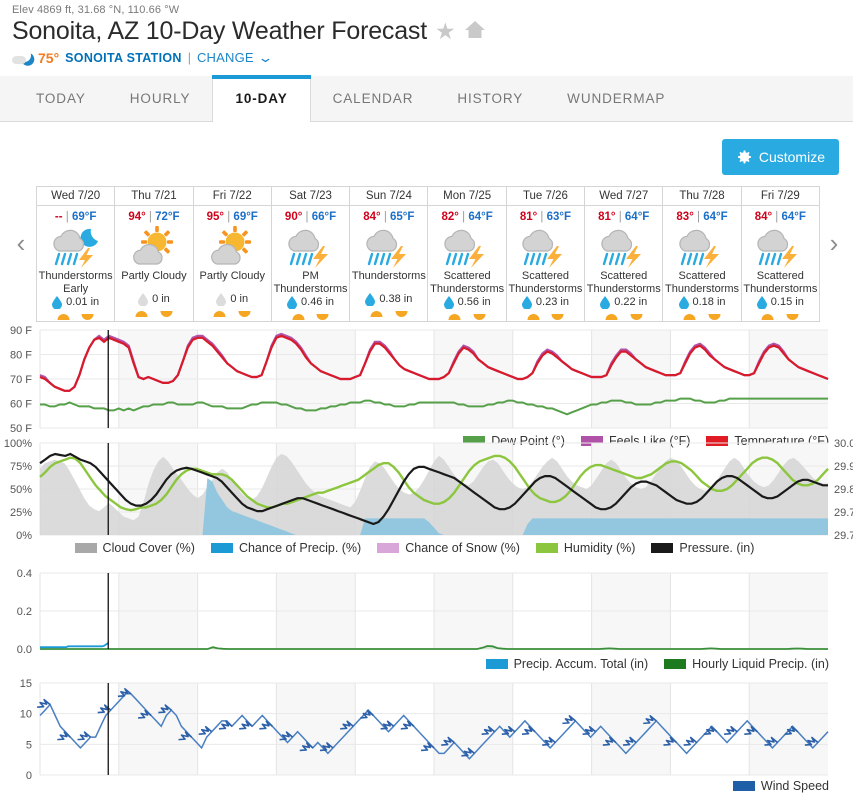 This screenshot has height=802, width=853. I want to click on legend-item: Pressure. (in), so click(702, 548).